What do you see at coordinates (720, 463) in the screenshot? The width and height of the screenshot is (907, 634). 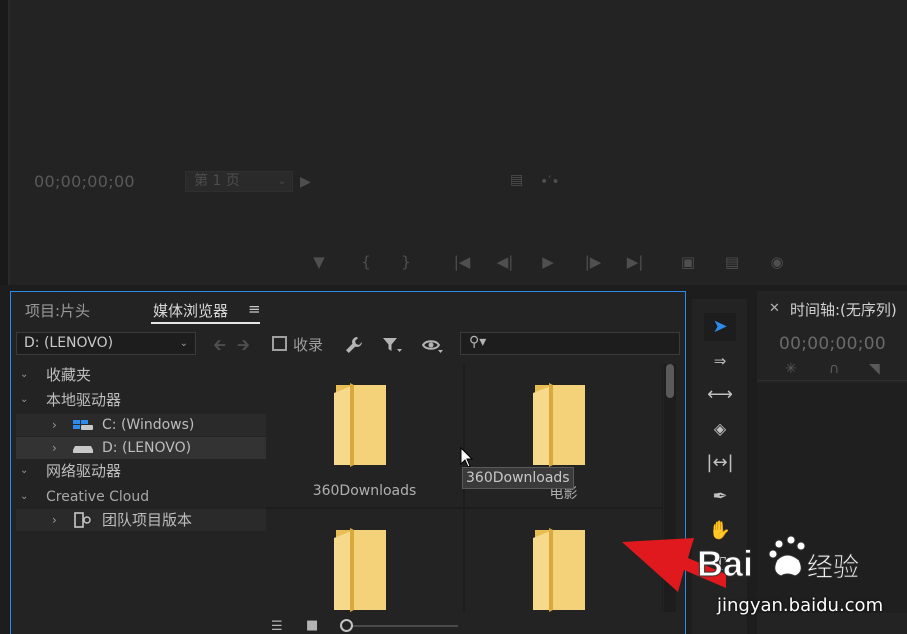 I see `slip-tool: |↔|` at bounding box center [720, 463].